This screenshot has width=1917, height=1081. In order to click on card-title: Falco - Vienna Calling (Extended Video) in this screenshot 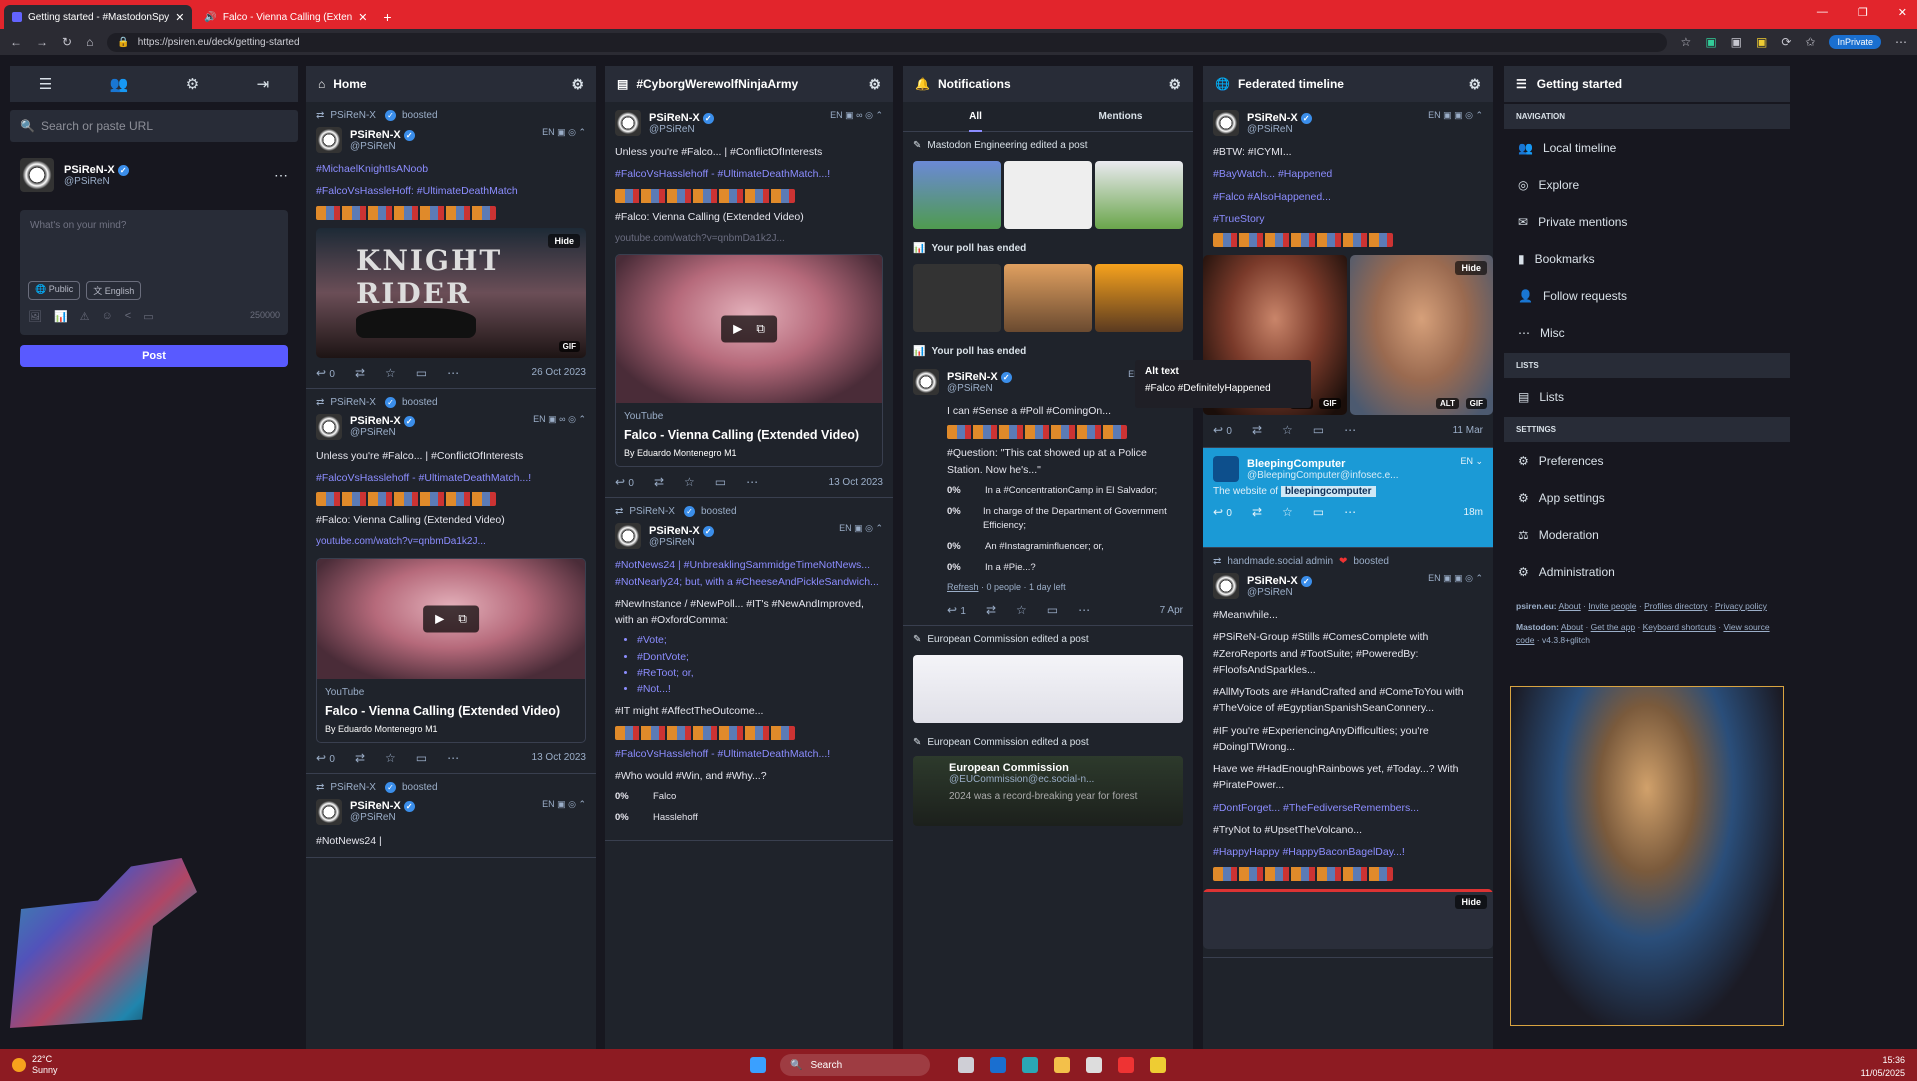, I will do `click(451, 711)`.